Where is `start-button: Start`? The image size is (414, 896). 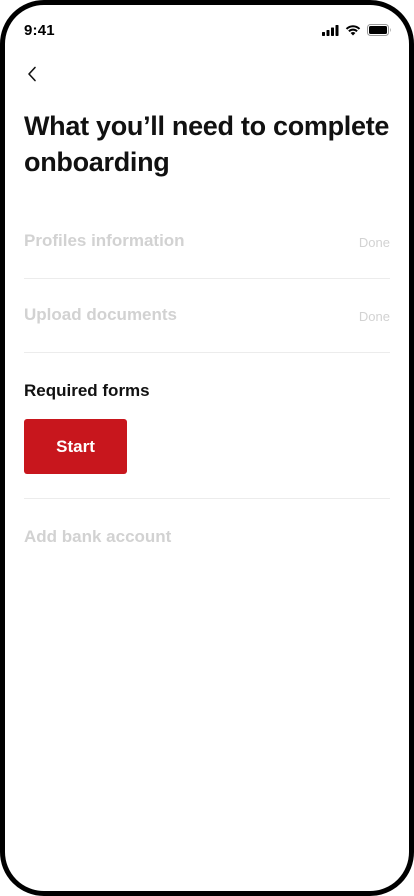
start-button: Start is located at coordinates (75, 446).